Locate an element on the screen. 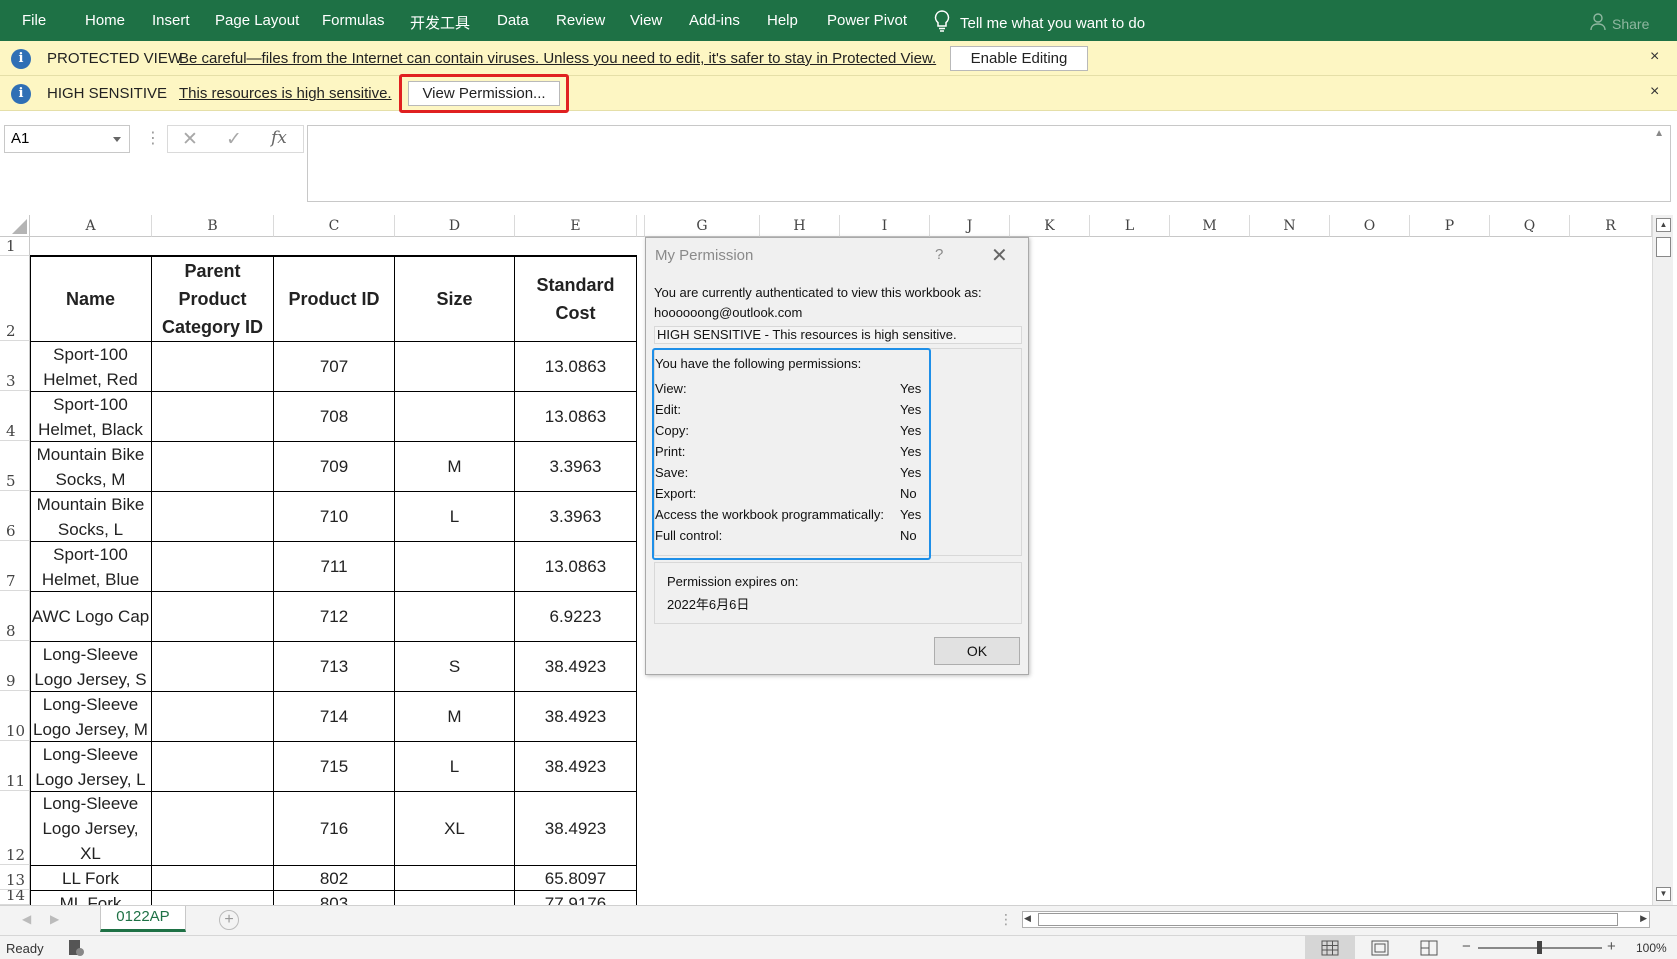 This screenshot has height=959, width=1677. cell-name: Sport-100 Helmet, Blue is located at coordinates (91, 567).